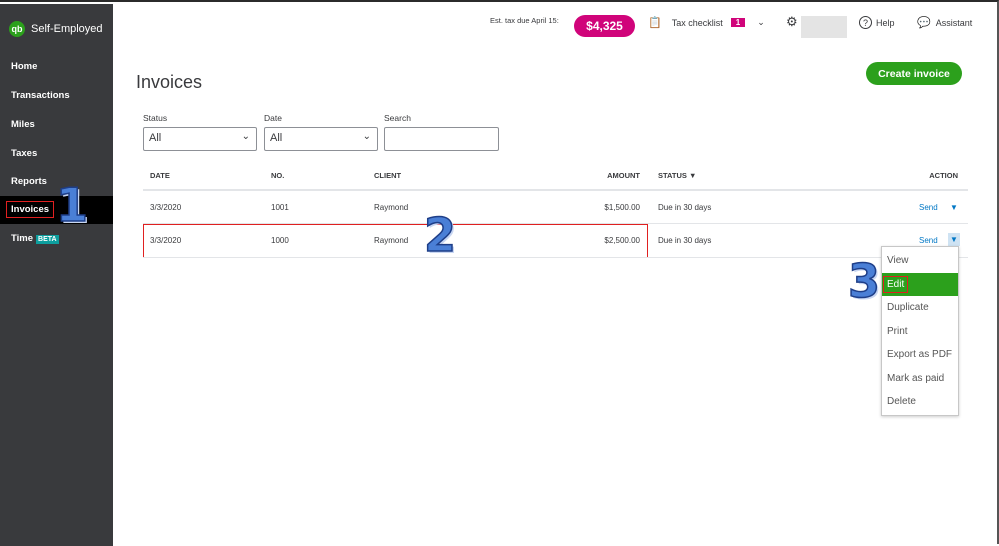  What do you see at coordinates (604, 26) in the screenshot?
I see `est-tax-button: $4,325` at bounding box center [604, 26].